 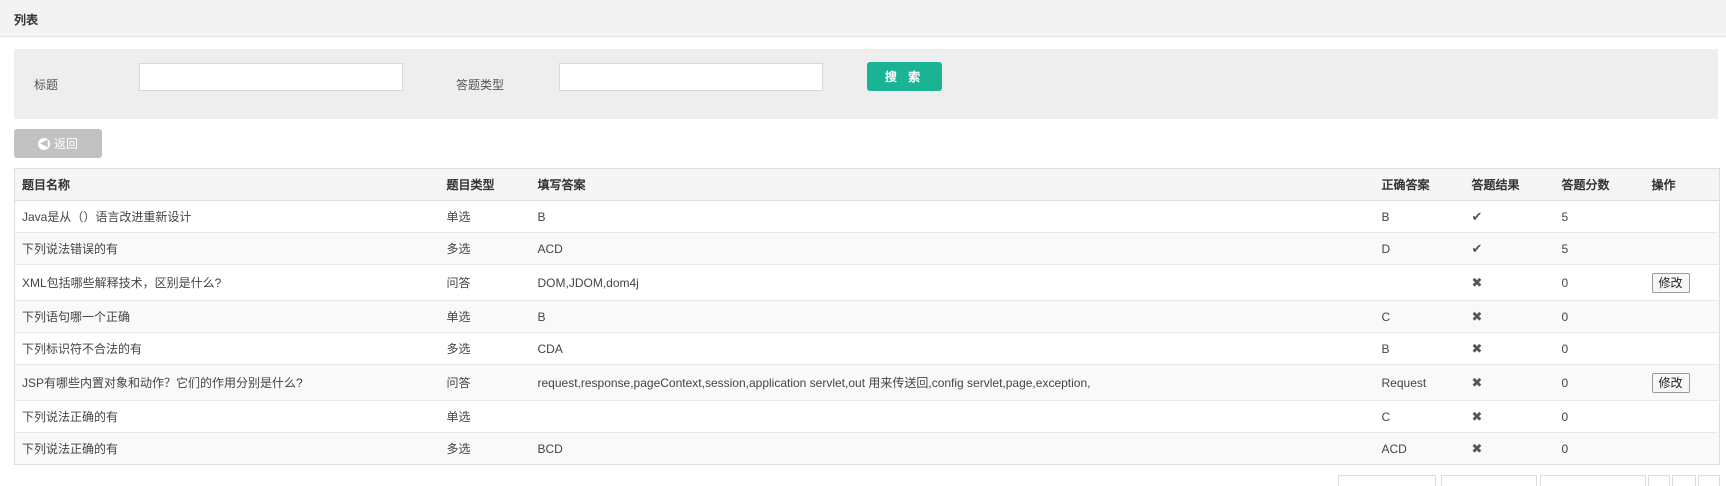 What do you see at coordinates (480, 85) in the screenshot?
I see `answer-type-label: 答题类型` at bounding box center [480, 85].